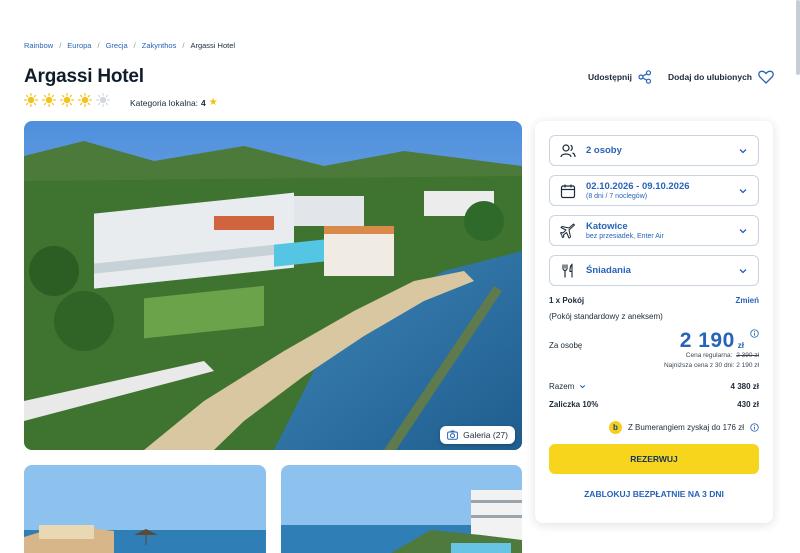 This screenshot has width=800, height=553. What do you see at coordinates (711, 365) in the screenshot?
I see `lowest-price-30-days: Najniższa cena z 30 dni: 2 190 zł` at bounding box center [711, 365].